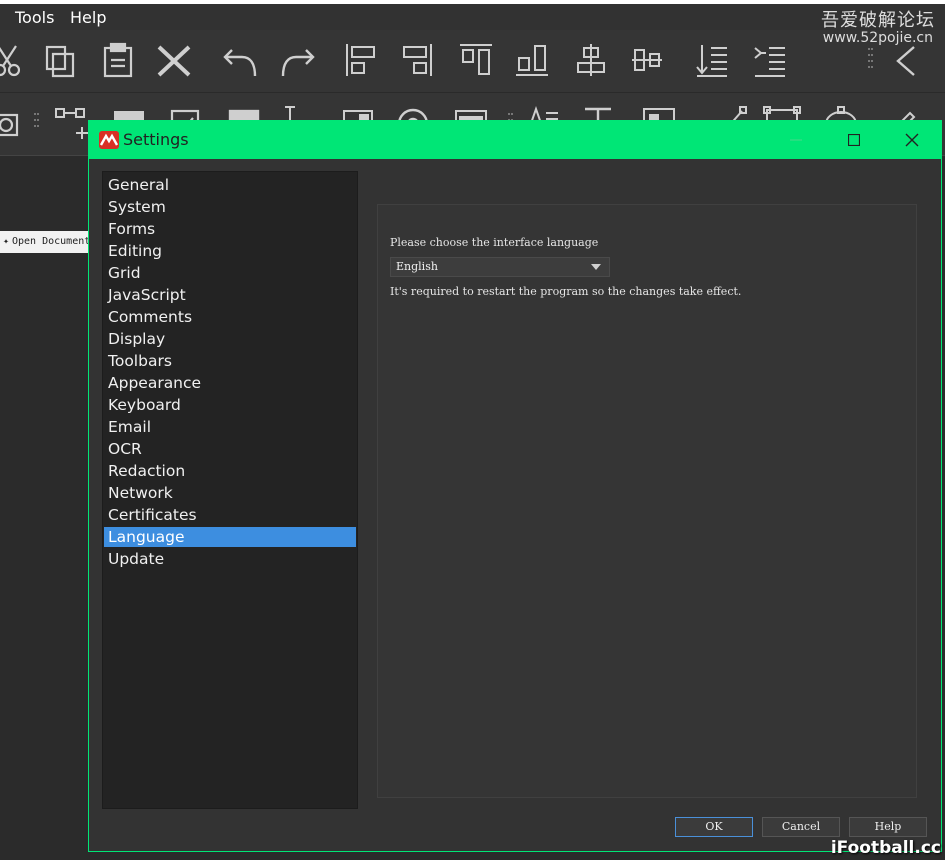 This screenshot has height=860, width=945. I want to click on nav-item-network: Network, so click(230, 493).